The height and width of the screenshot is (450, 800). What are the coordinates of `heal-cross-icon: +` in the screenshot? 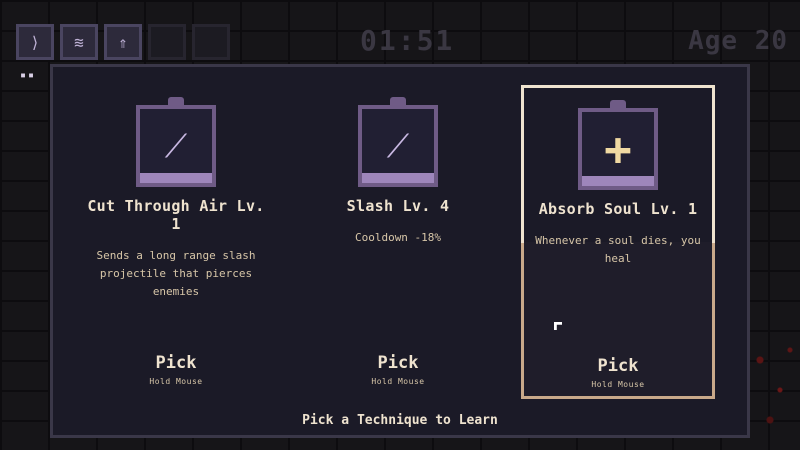 It's located at (618, 149).